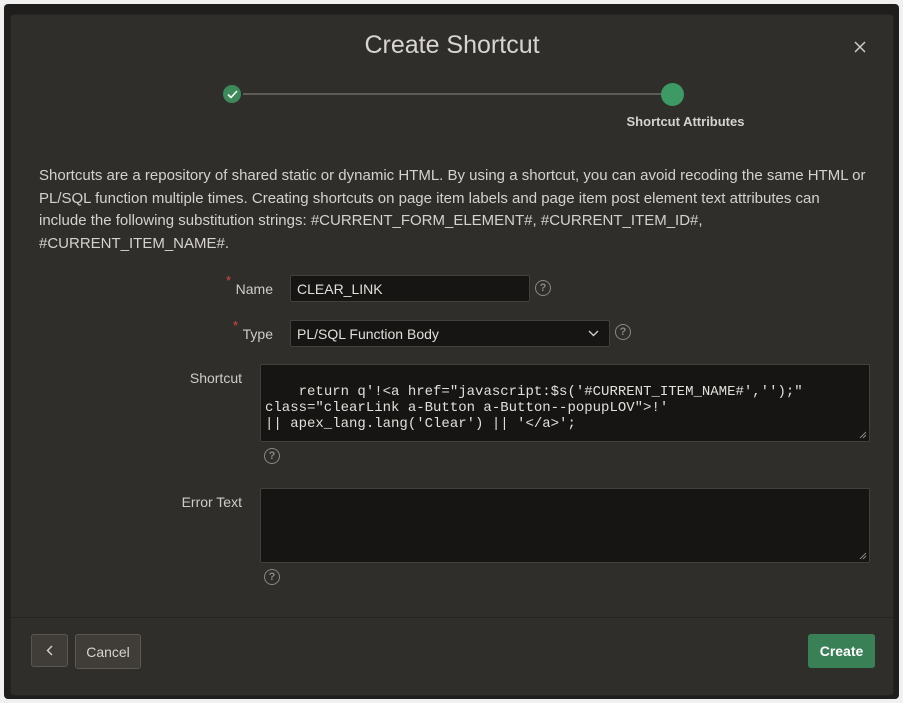 The width and height of the screenshot is (903, 703). Describe the element at coordinates (841, 651) in the screenshot. I see `create-button: Create` at that location.